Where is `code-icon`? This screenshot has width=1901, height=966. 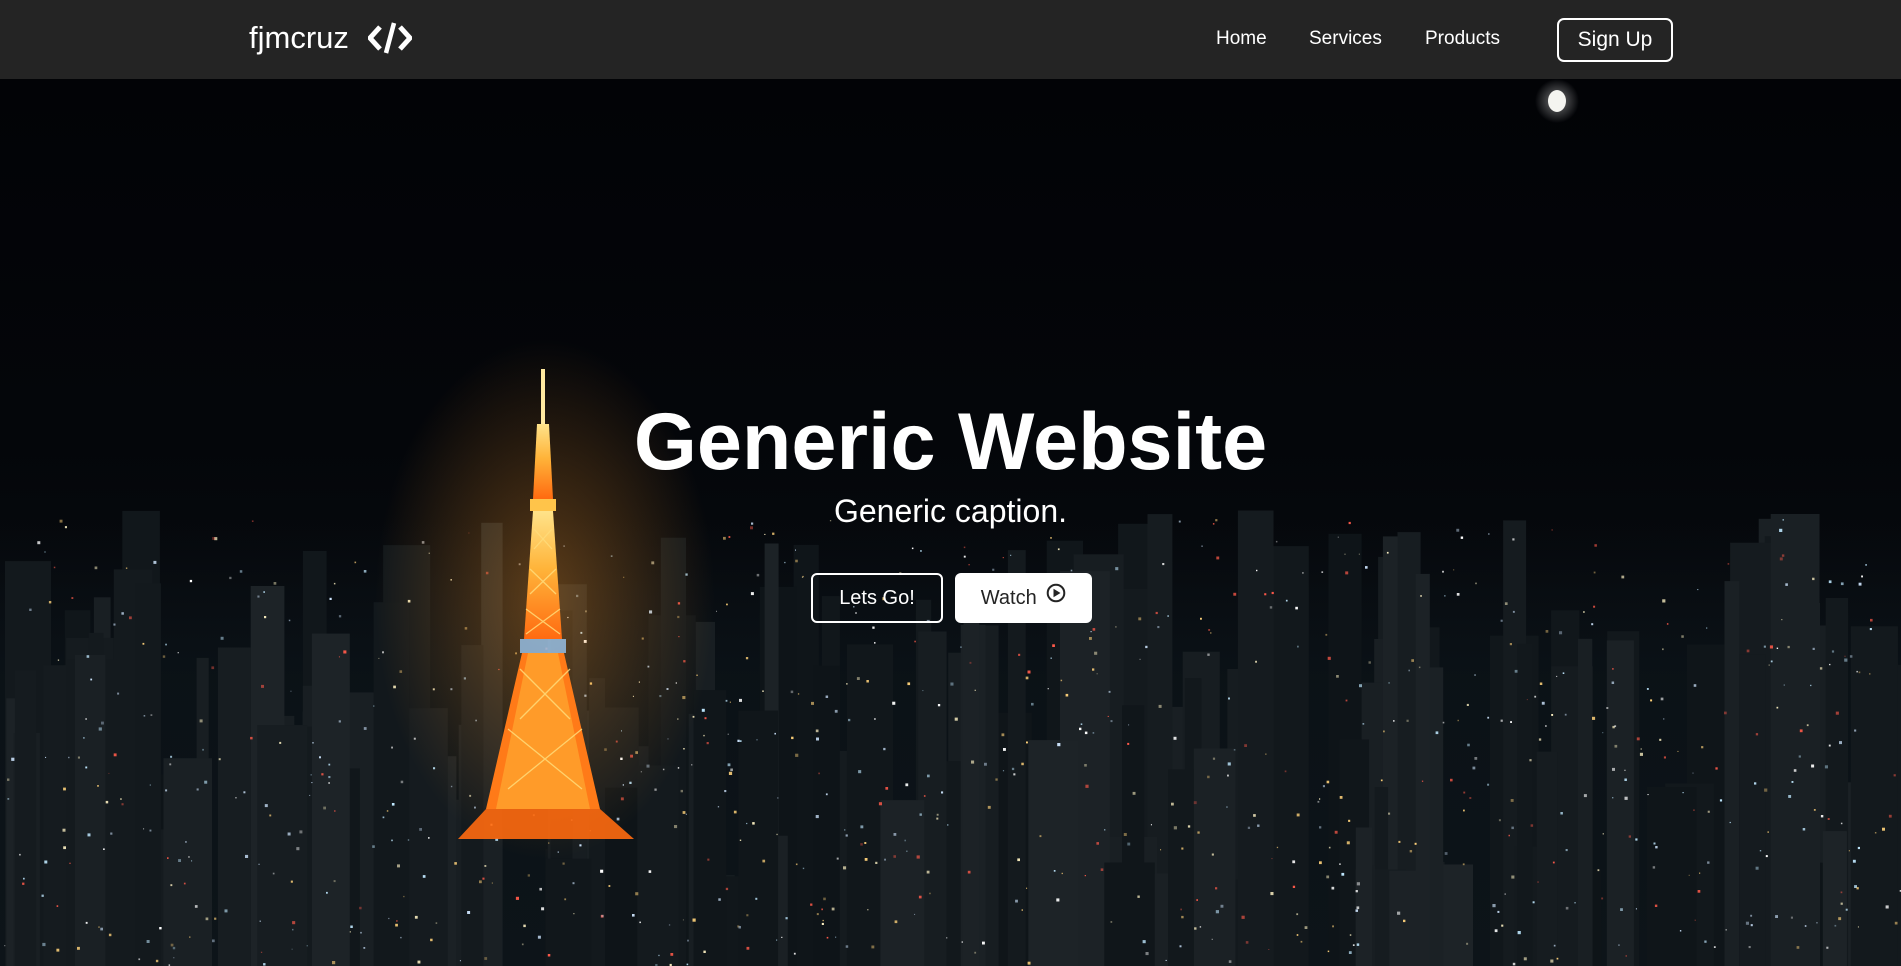
code-icon is located at coordinates (390, 38).